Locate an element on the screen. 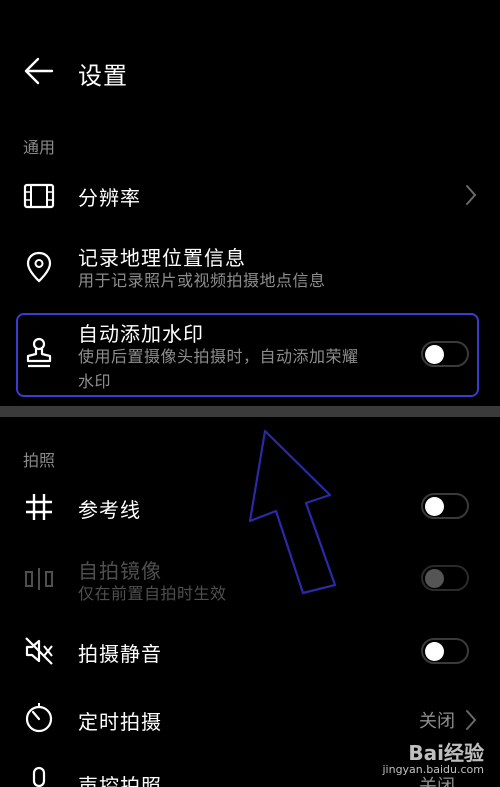 The width and height of the screenshot is (500, 787). location-pin-icon is located at coordinates (39, 267).